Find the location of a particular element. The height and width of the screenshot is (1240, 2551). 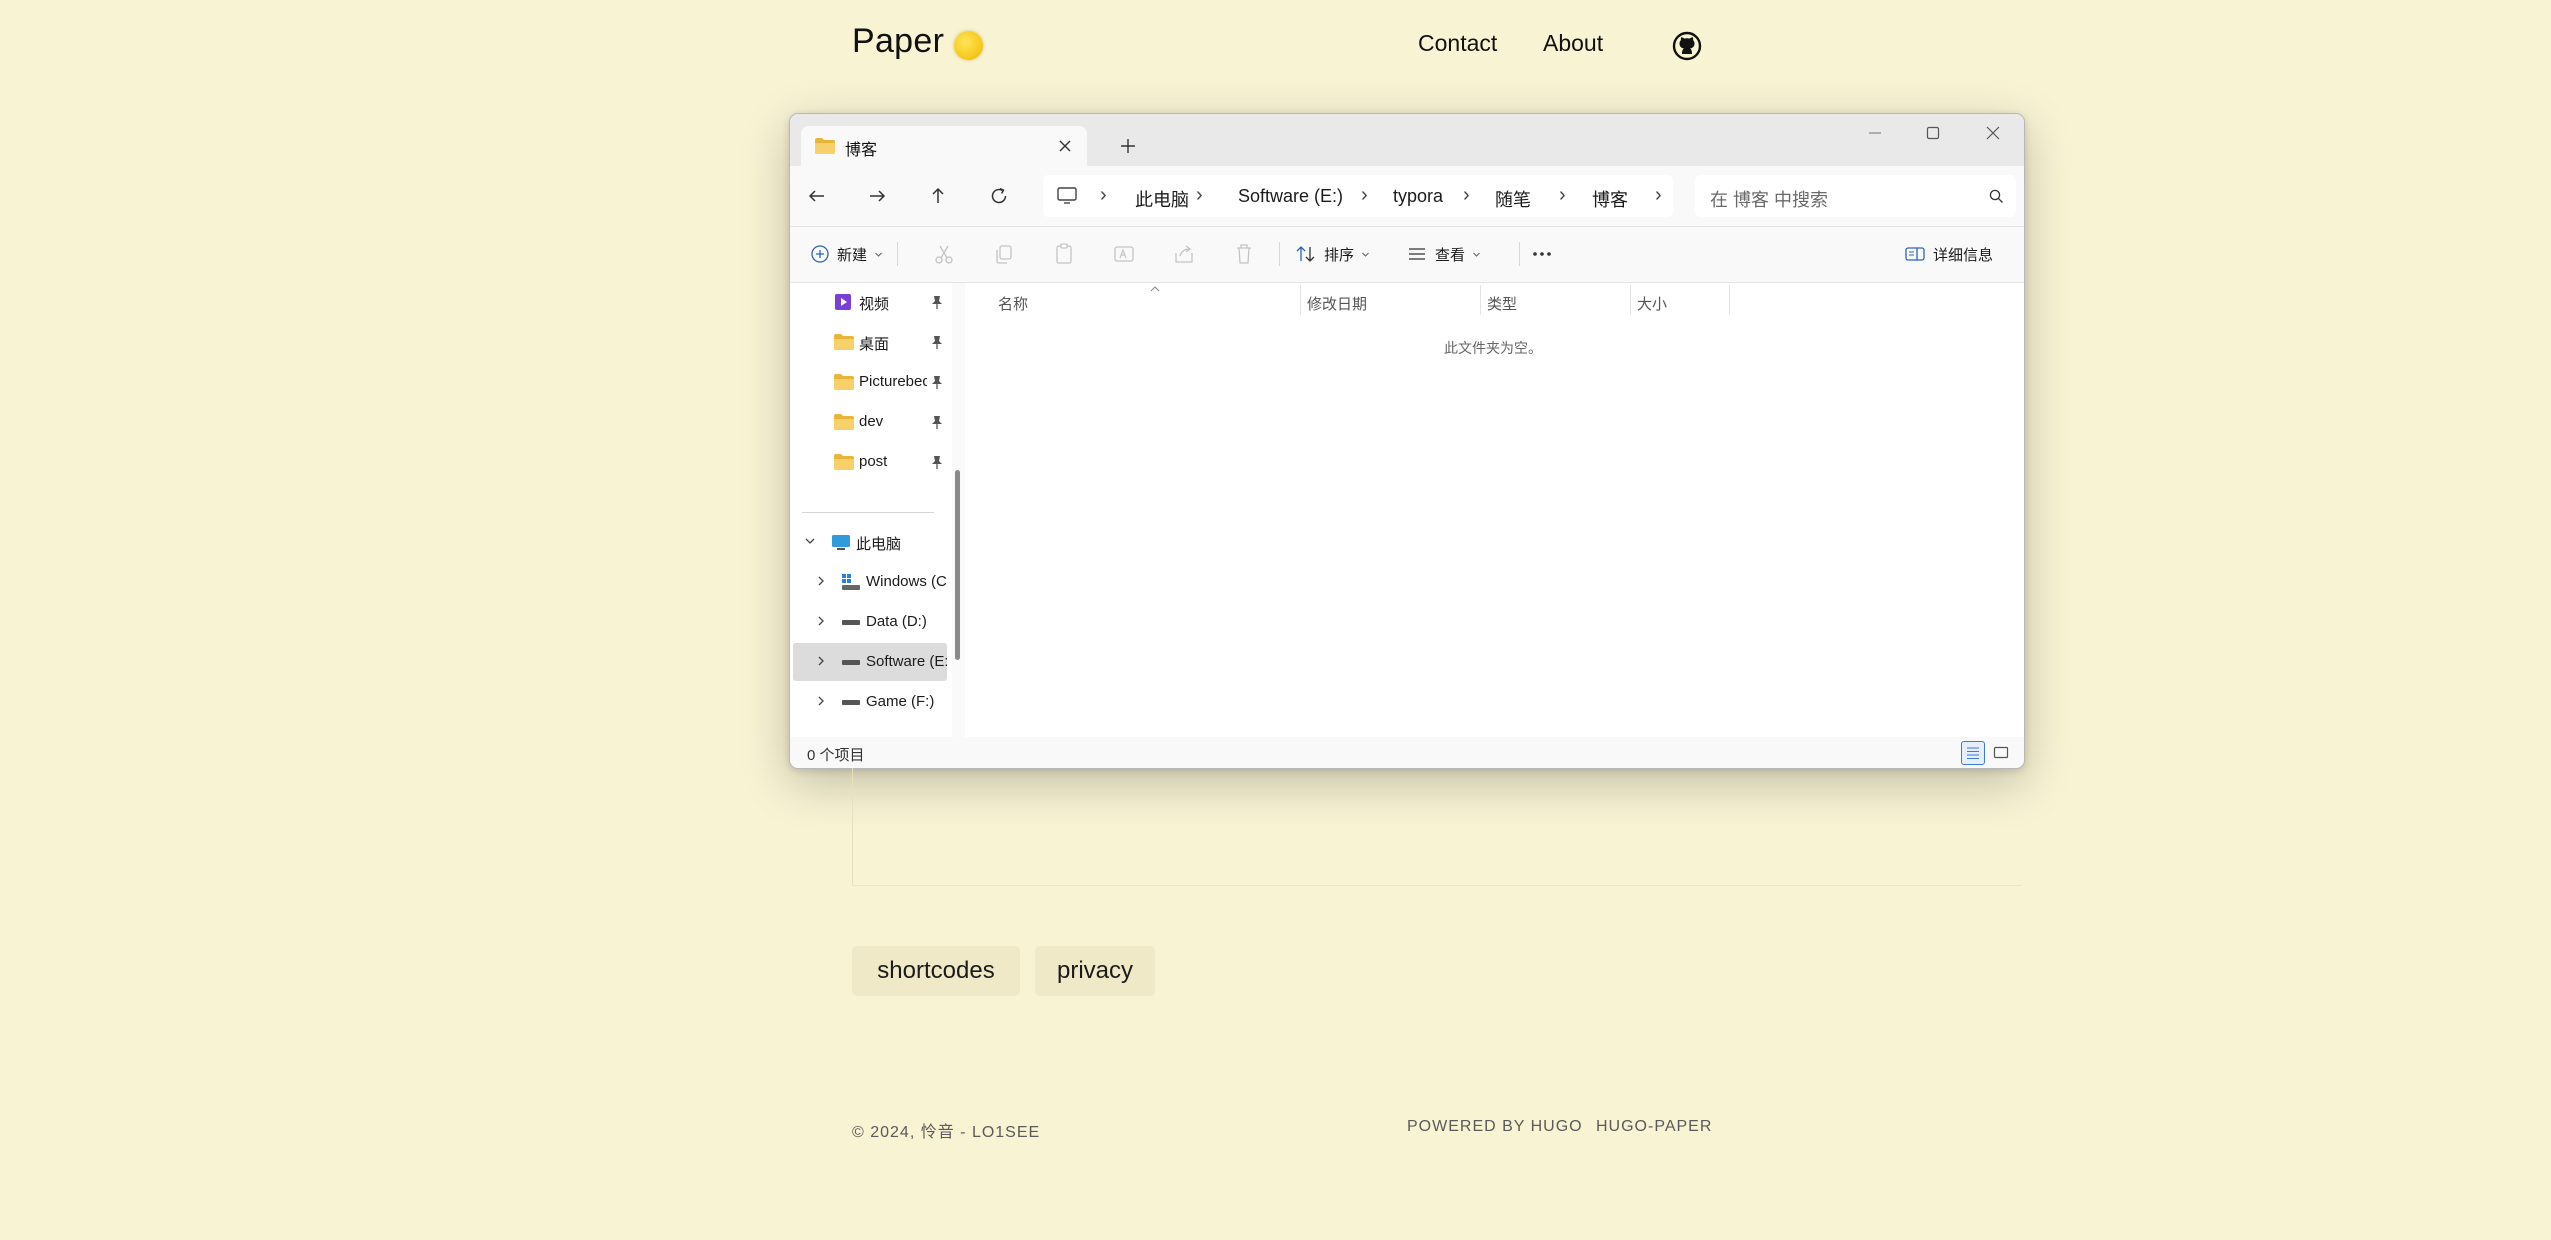

close-tab-icon is located at coordinates (1065, 146).